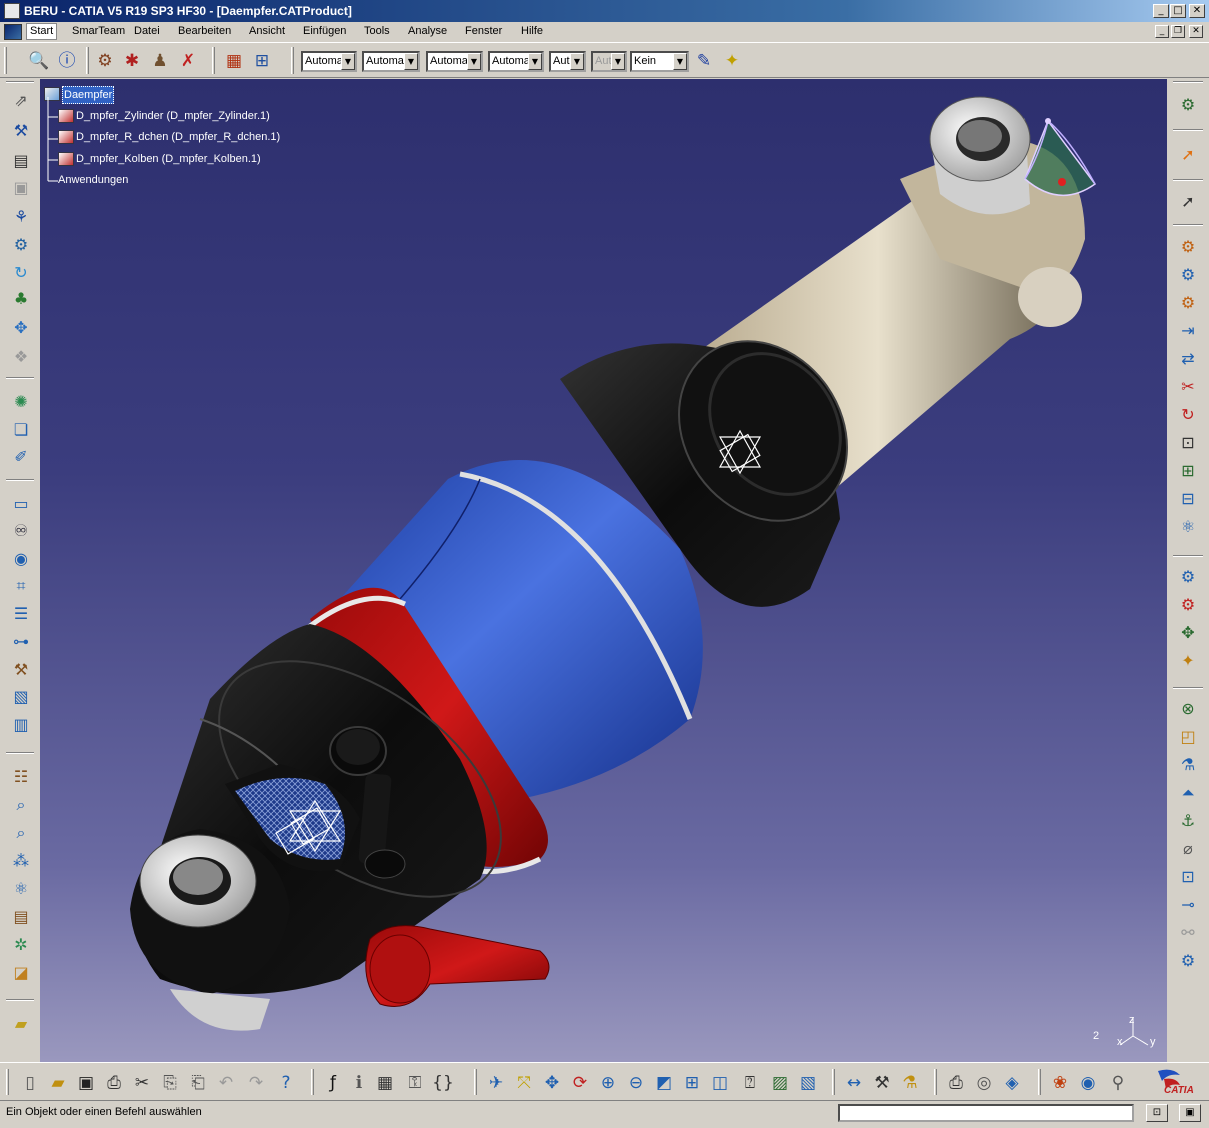  What do you see at coordinates (1012, 1083) in the screenshot?
I see `material-icon: ◈` at bounding box center [1012, 1083].